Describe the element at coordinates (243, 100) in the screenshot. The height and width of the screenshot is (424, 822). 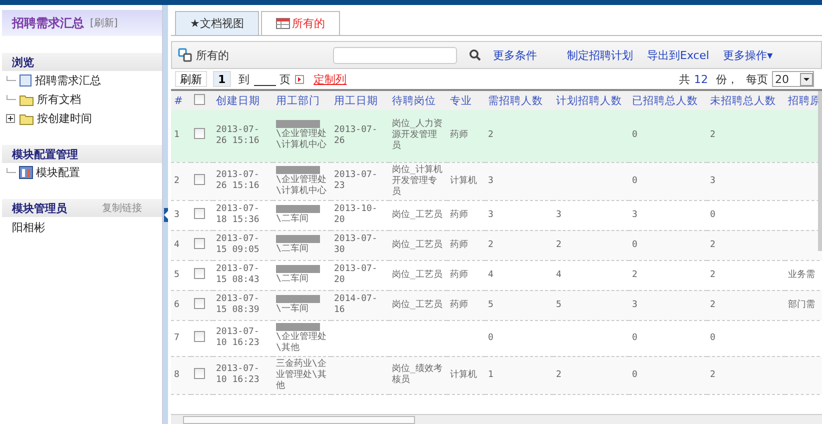
I see `column-header: 创建日期` at that location.